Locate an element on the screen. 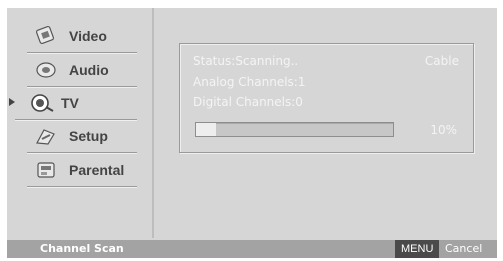 The image size is (503, 261). menu-label-parental: Parental is located at coordinates (97, 170).